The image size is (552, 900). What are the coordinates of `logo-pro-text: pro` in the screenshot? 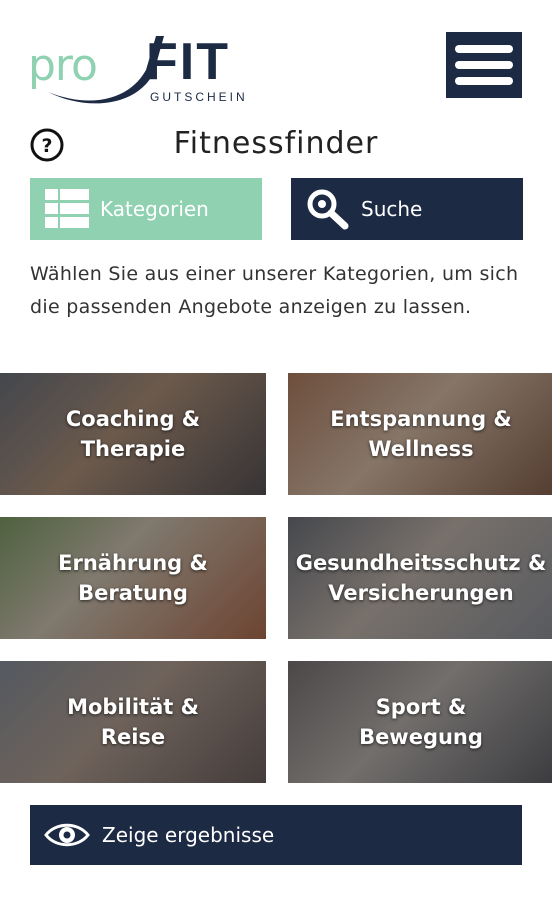 It's located at (63, 65).